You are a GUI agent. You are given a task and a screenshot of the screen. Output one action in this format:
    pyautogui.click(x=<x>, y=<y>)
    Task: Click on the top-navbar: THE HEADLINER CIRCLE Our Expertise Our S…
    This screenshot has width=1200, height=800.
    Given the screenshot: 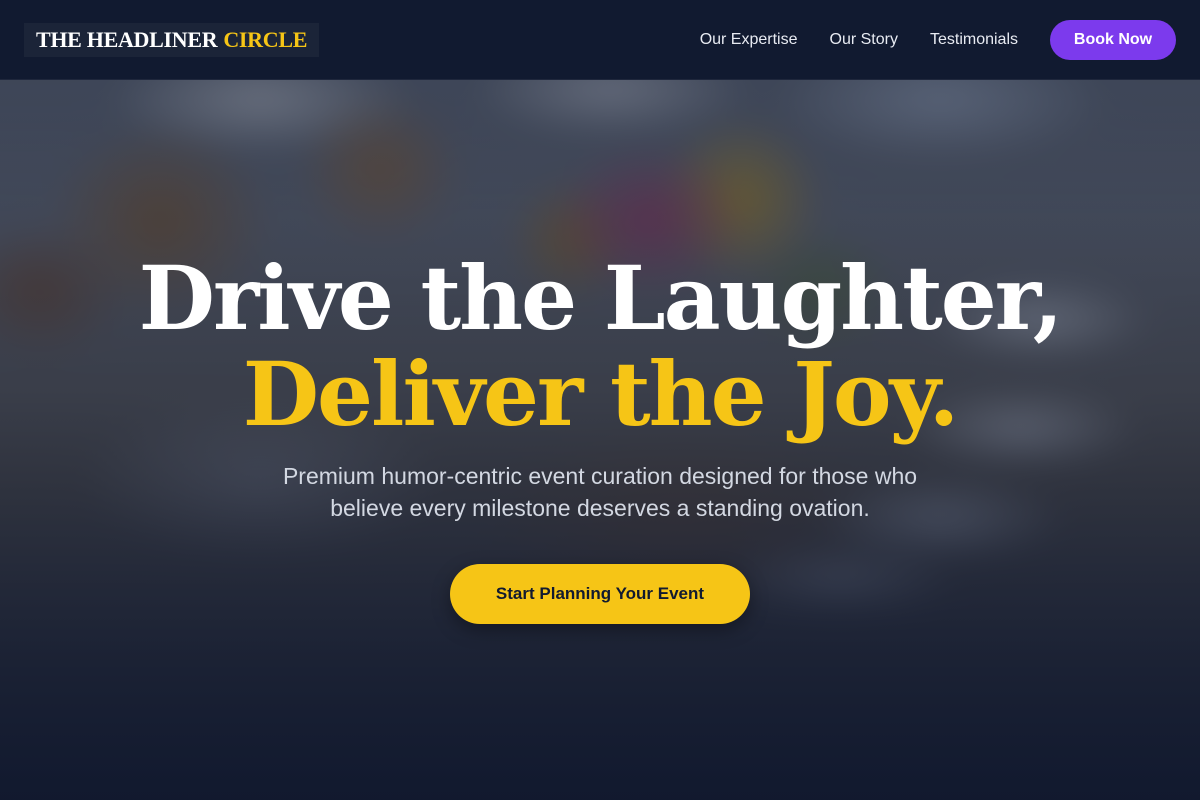 What is the action you would take?
    pyautogui.click(x=600, y=40)
    